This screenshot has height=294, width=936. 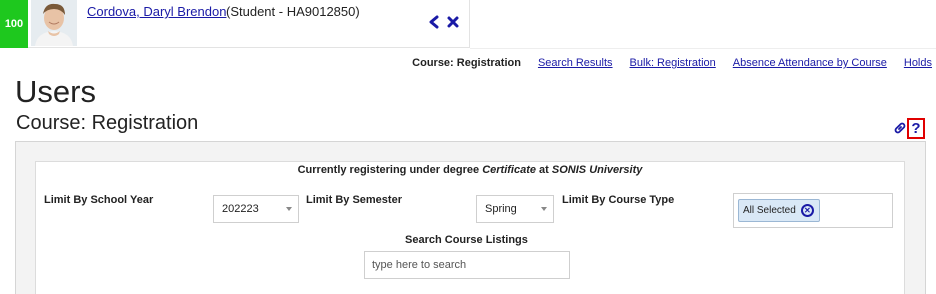 I want to click on help-icon: ?, so click(x=916, y=128).